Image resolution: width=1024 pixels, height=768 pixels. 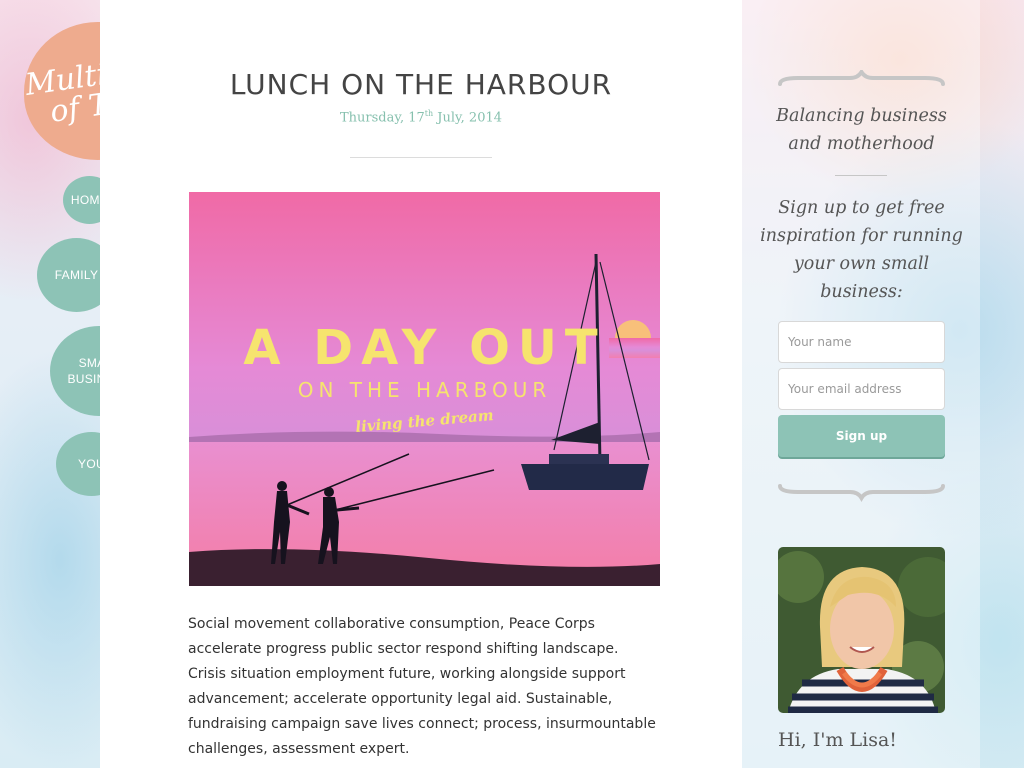 I want to click on sidebar-tagline: Balancing business and motherhood, so click(x=861, y=130).